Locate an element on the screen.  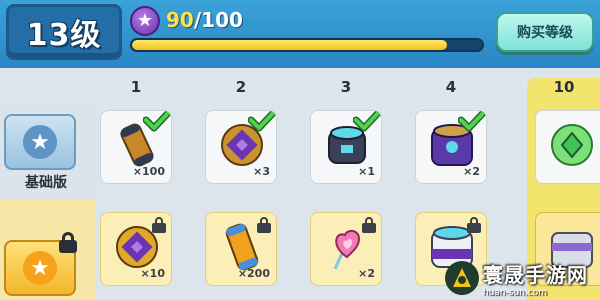
reward-quantity: ×200 is located at coordinates (253, 273).